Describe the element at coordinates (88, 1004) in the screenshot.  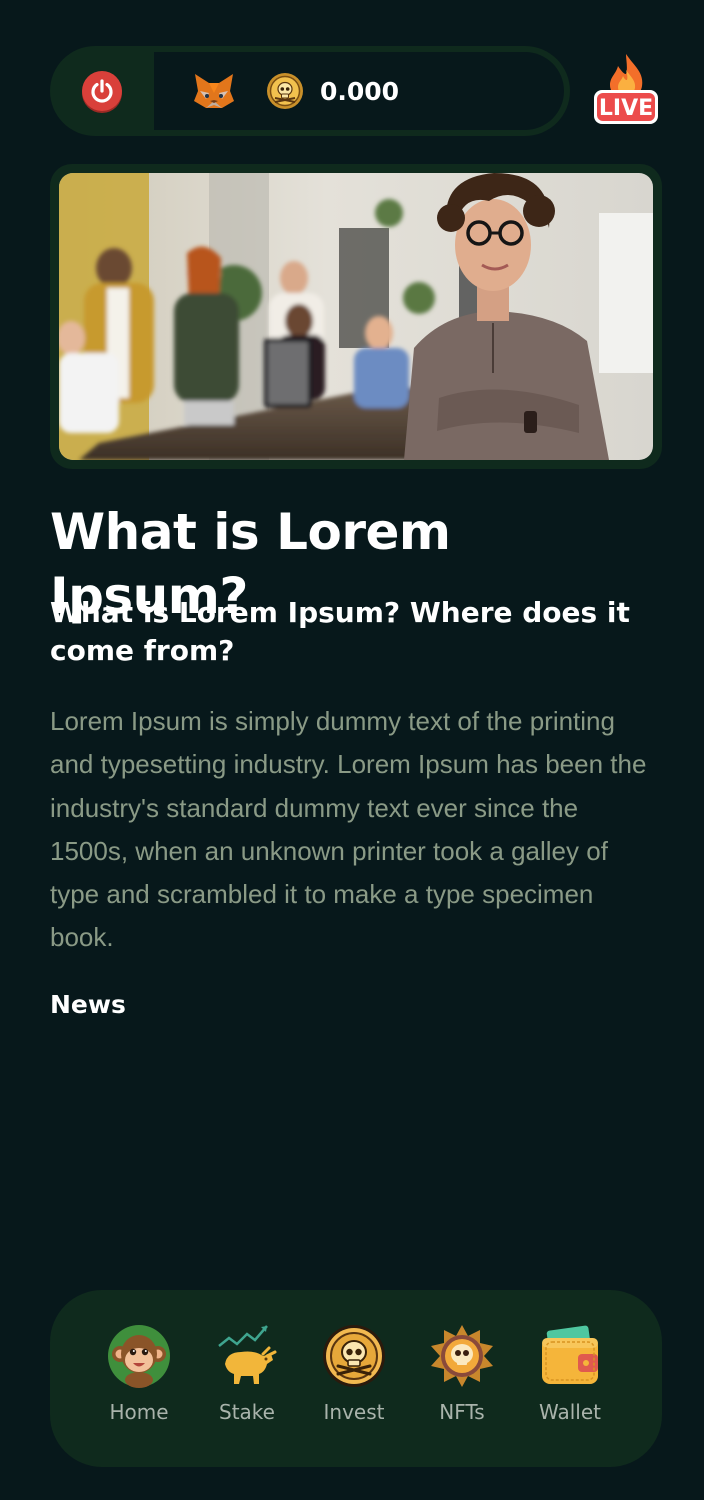
I see `news-section-heading: News` at that location.